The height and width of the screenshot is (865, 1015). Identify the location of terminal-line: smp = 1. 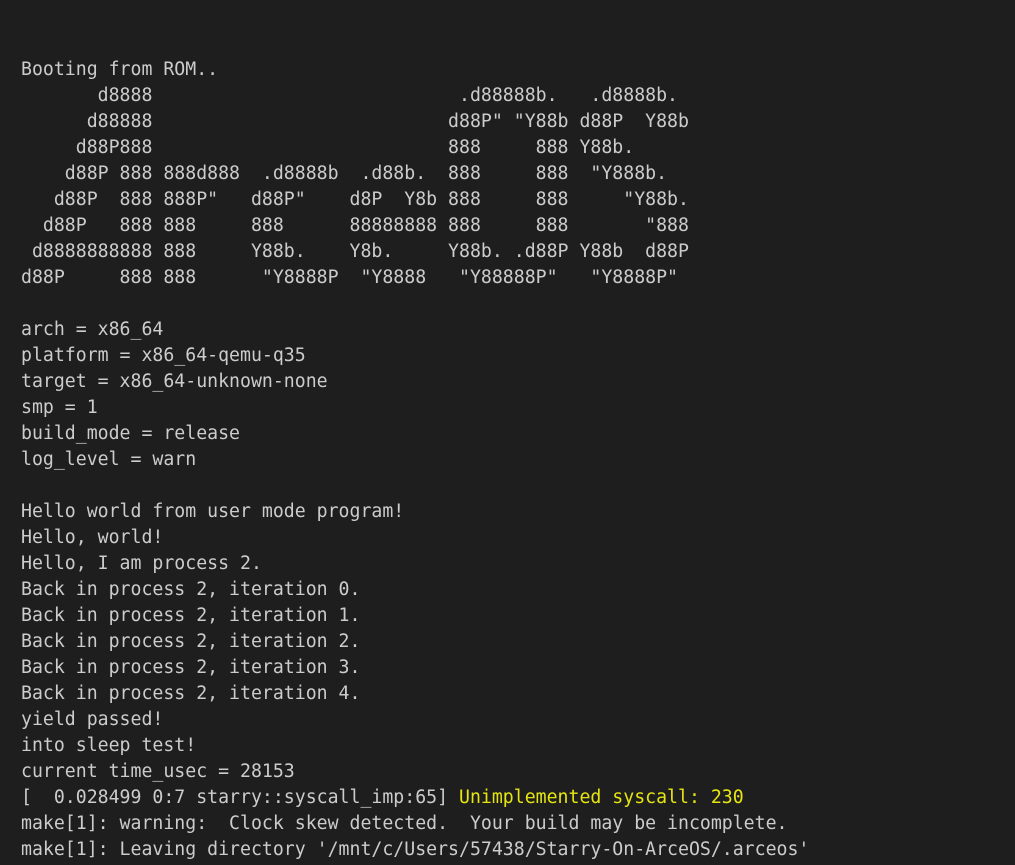
(518, 408).